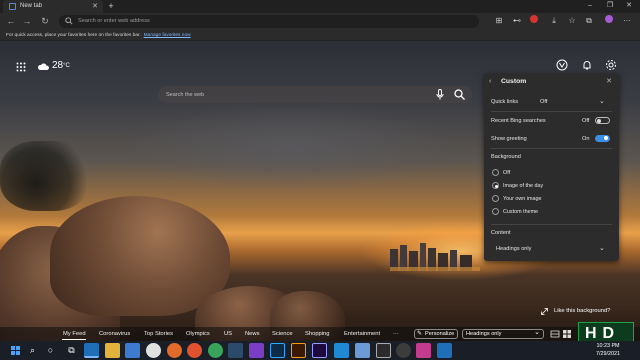 Image resolution: width=640 pixels, height=360 pixels. Describe the element at coordinates (74, 339) in the screenshot. I see `active-tab-indicator` at that location.